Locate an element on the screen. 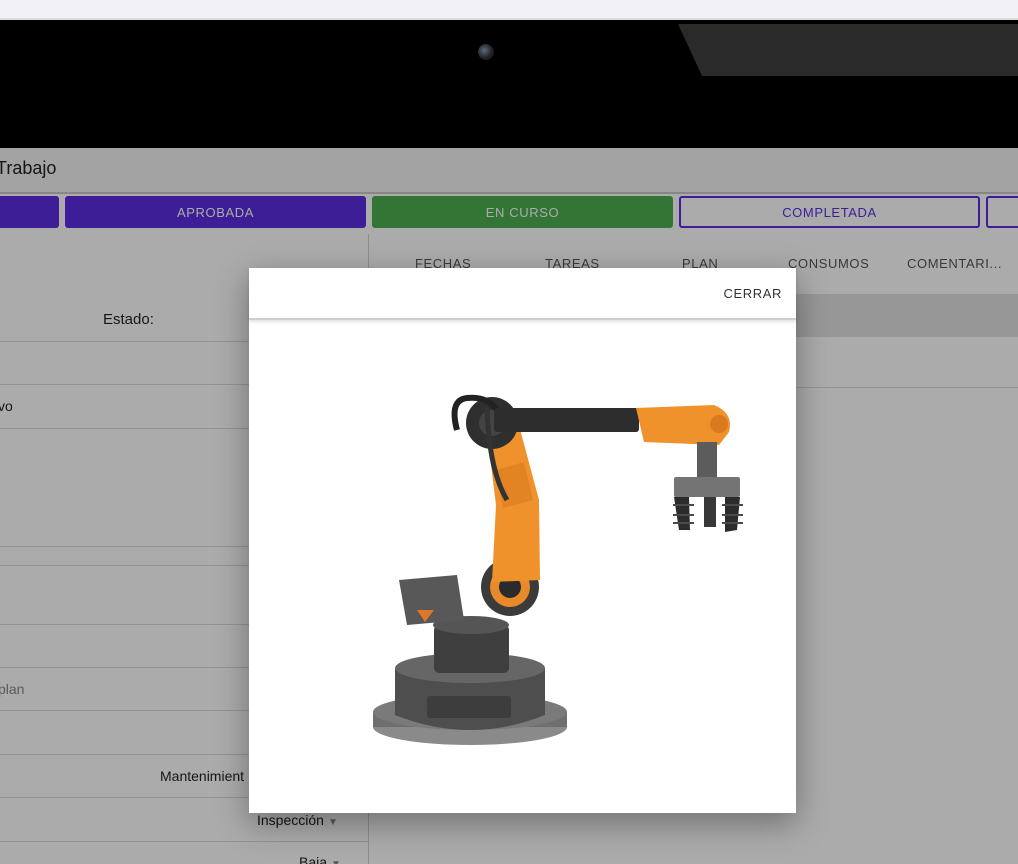  camera-icon is located at coordinates (486, 52).